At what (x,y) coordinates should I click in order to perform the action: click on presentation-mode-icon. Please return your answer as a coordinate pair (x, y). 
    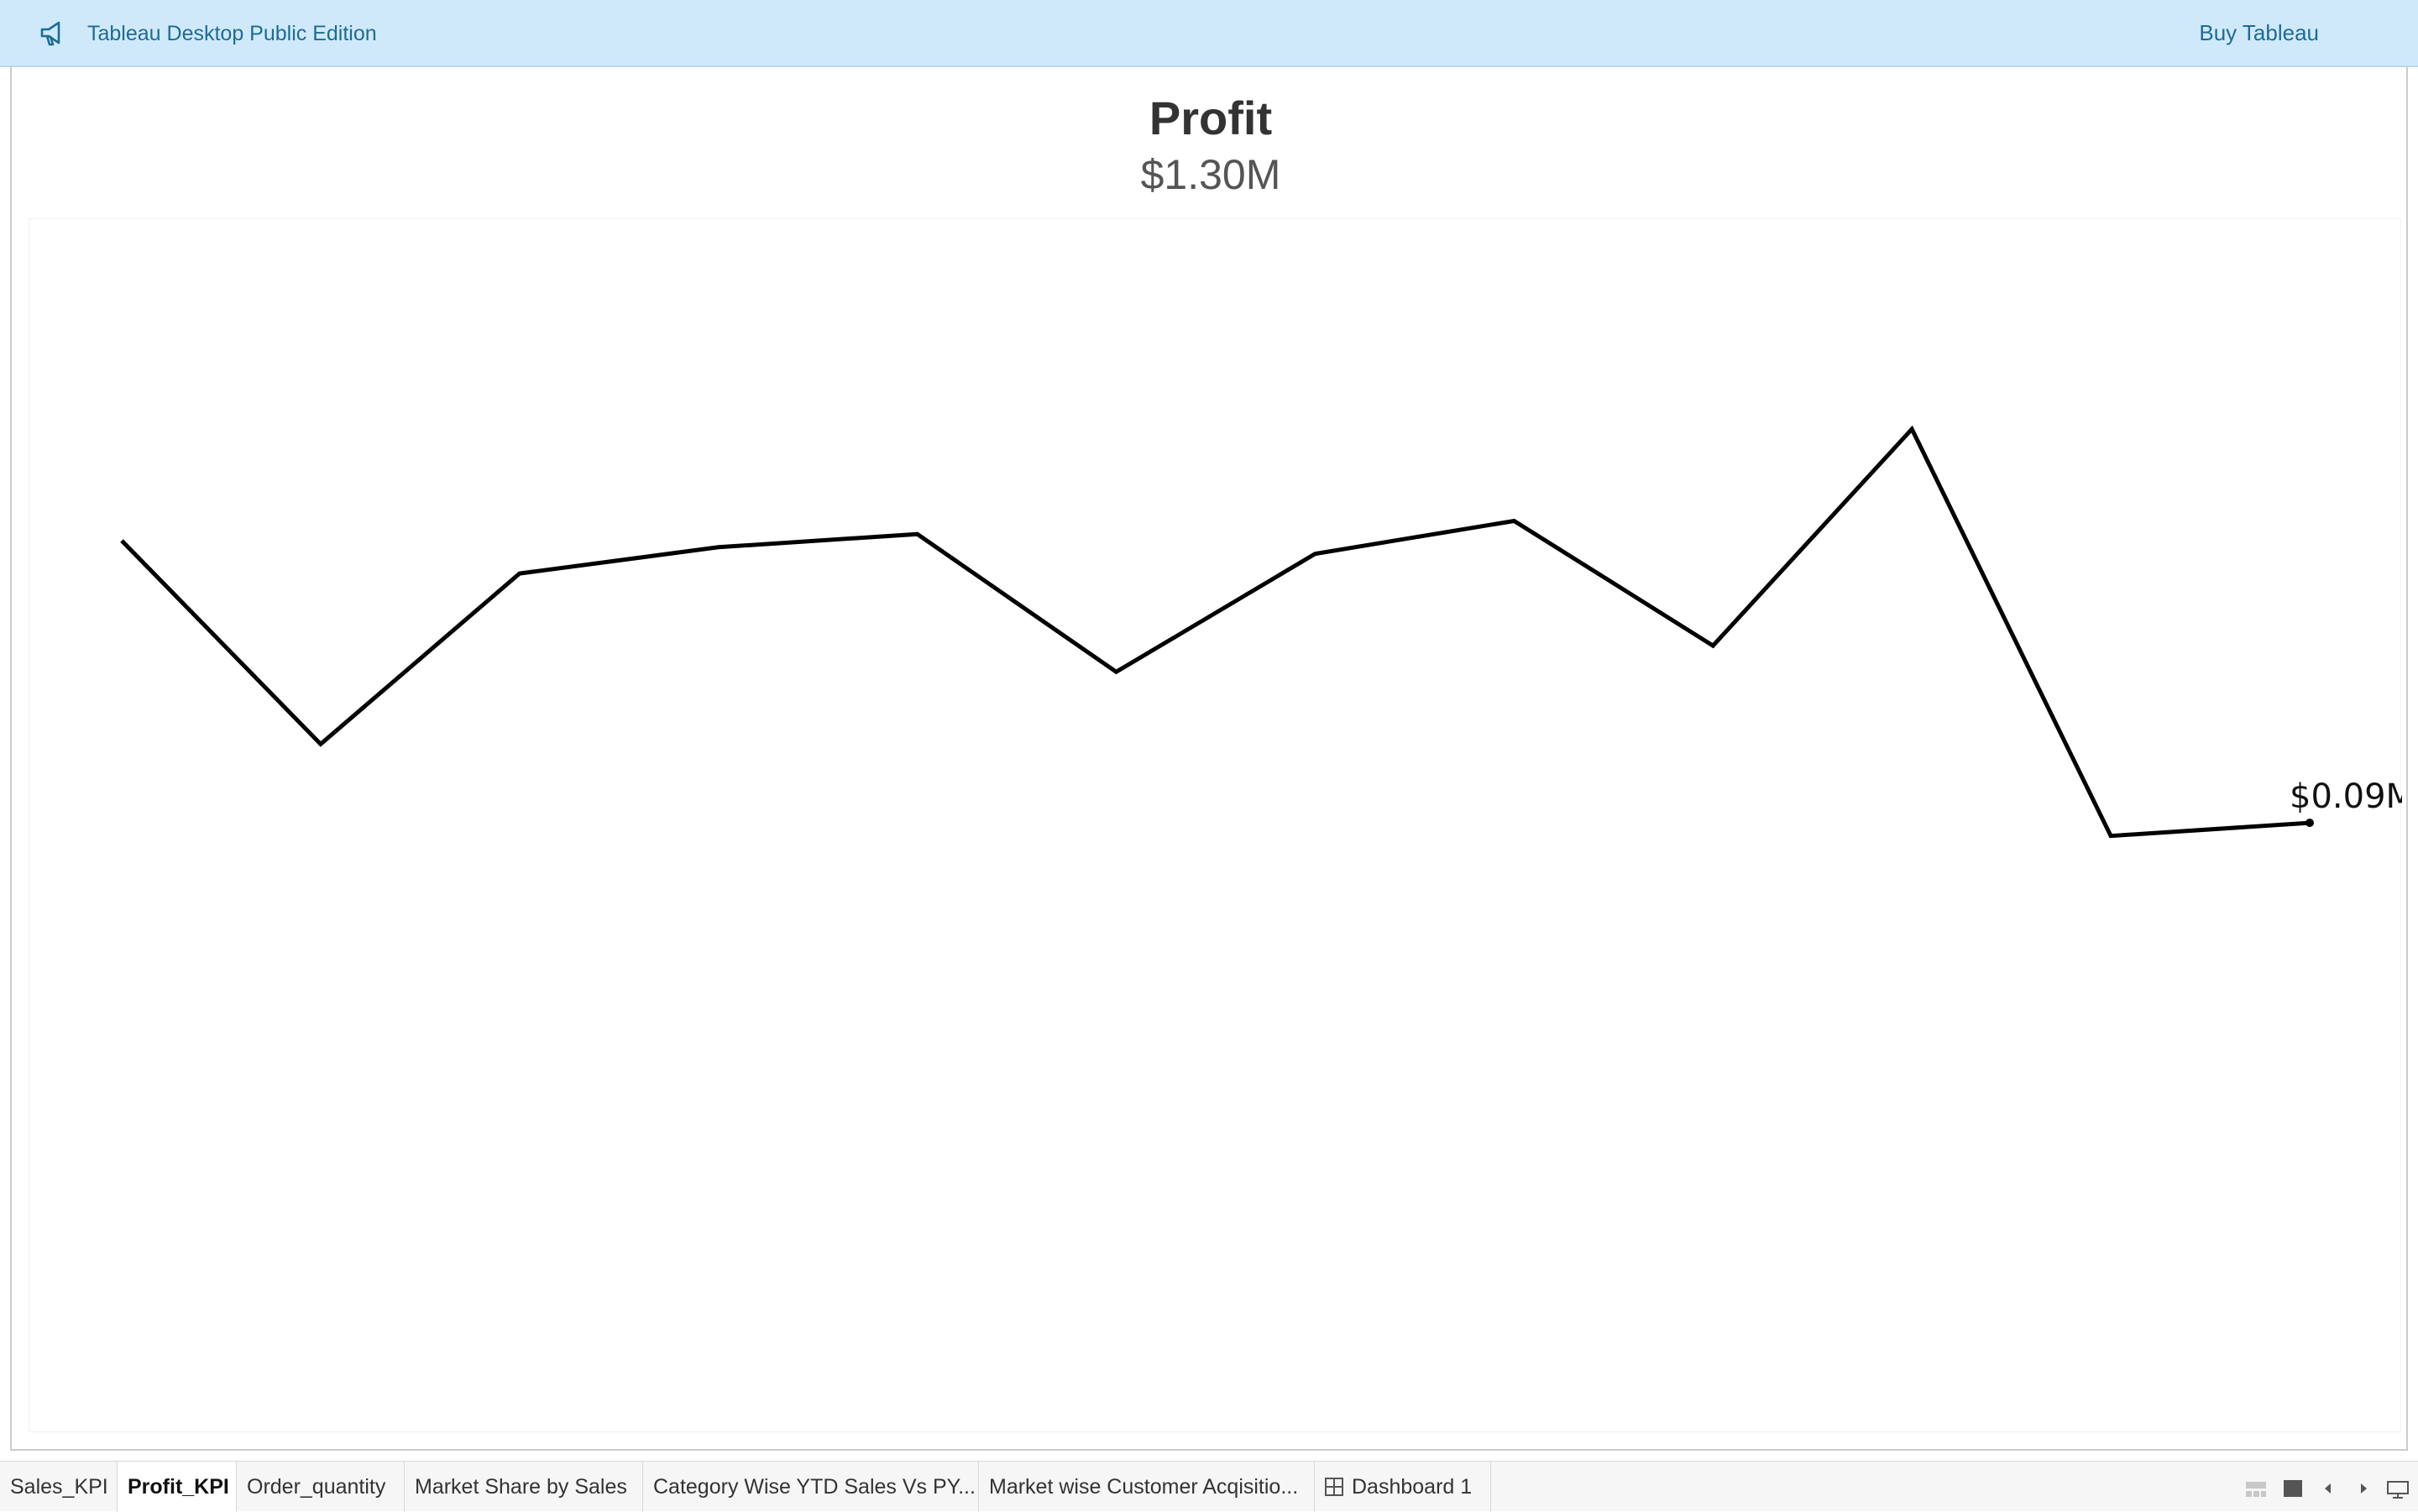
    Looking at the image, I should click on (2398, 1488).